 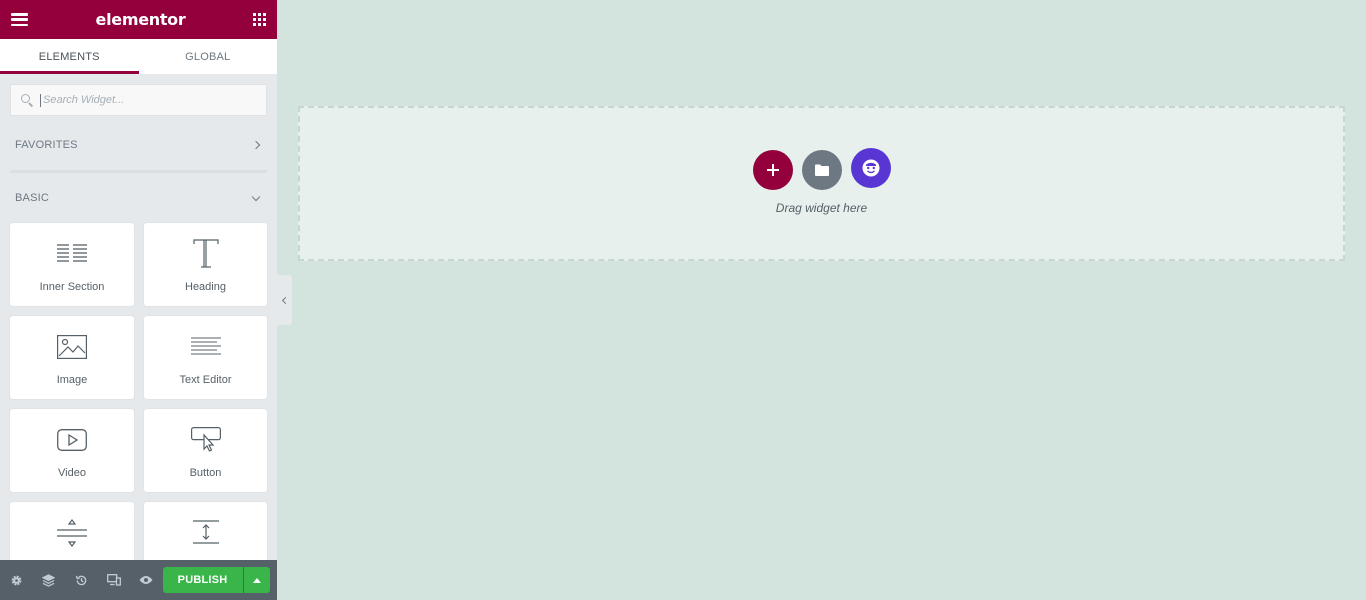 I want to click on caret-up-icon, so click(x=256, y=580).